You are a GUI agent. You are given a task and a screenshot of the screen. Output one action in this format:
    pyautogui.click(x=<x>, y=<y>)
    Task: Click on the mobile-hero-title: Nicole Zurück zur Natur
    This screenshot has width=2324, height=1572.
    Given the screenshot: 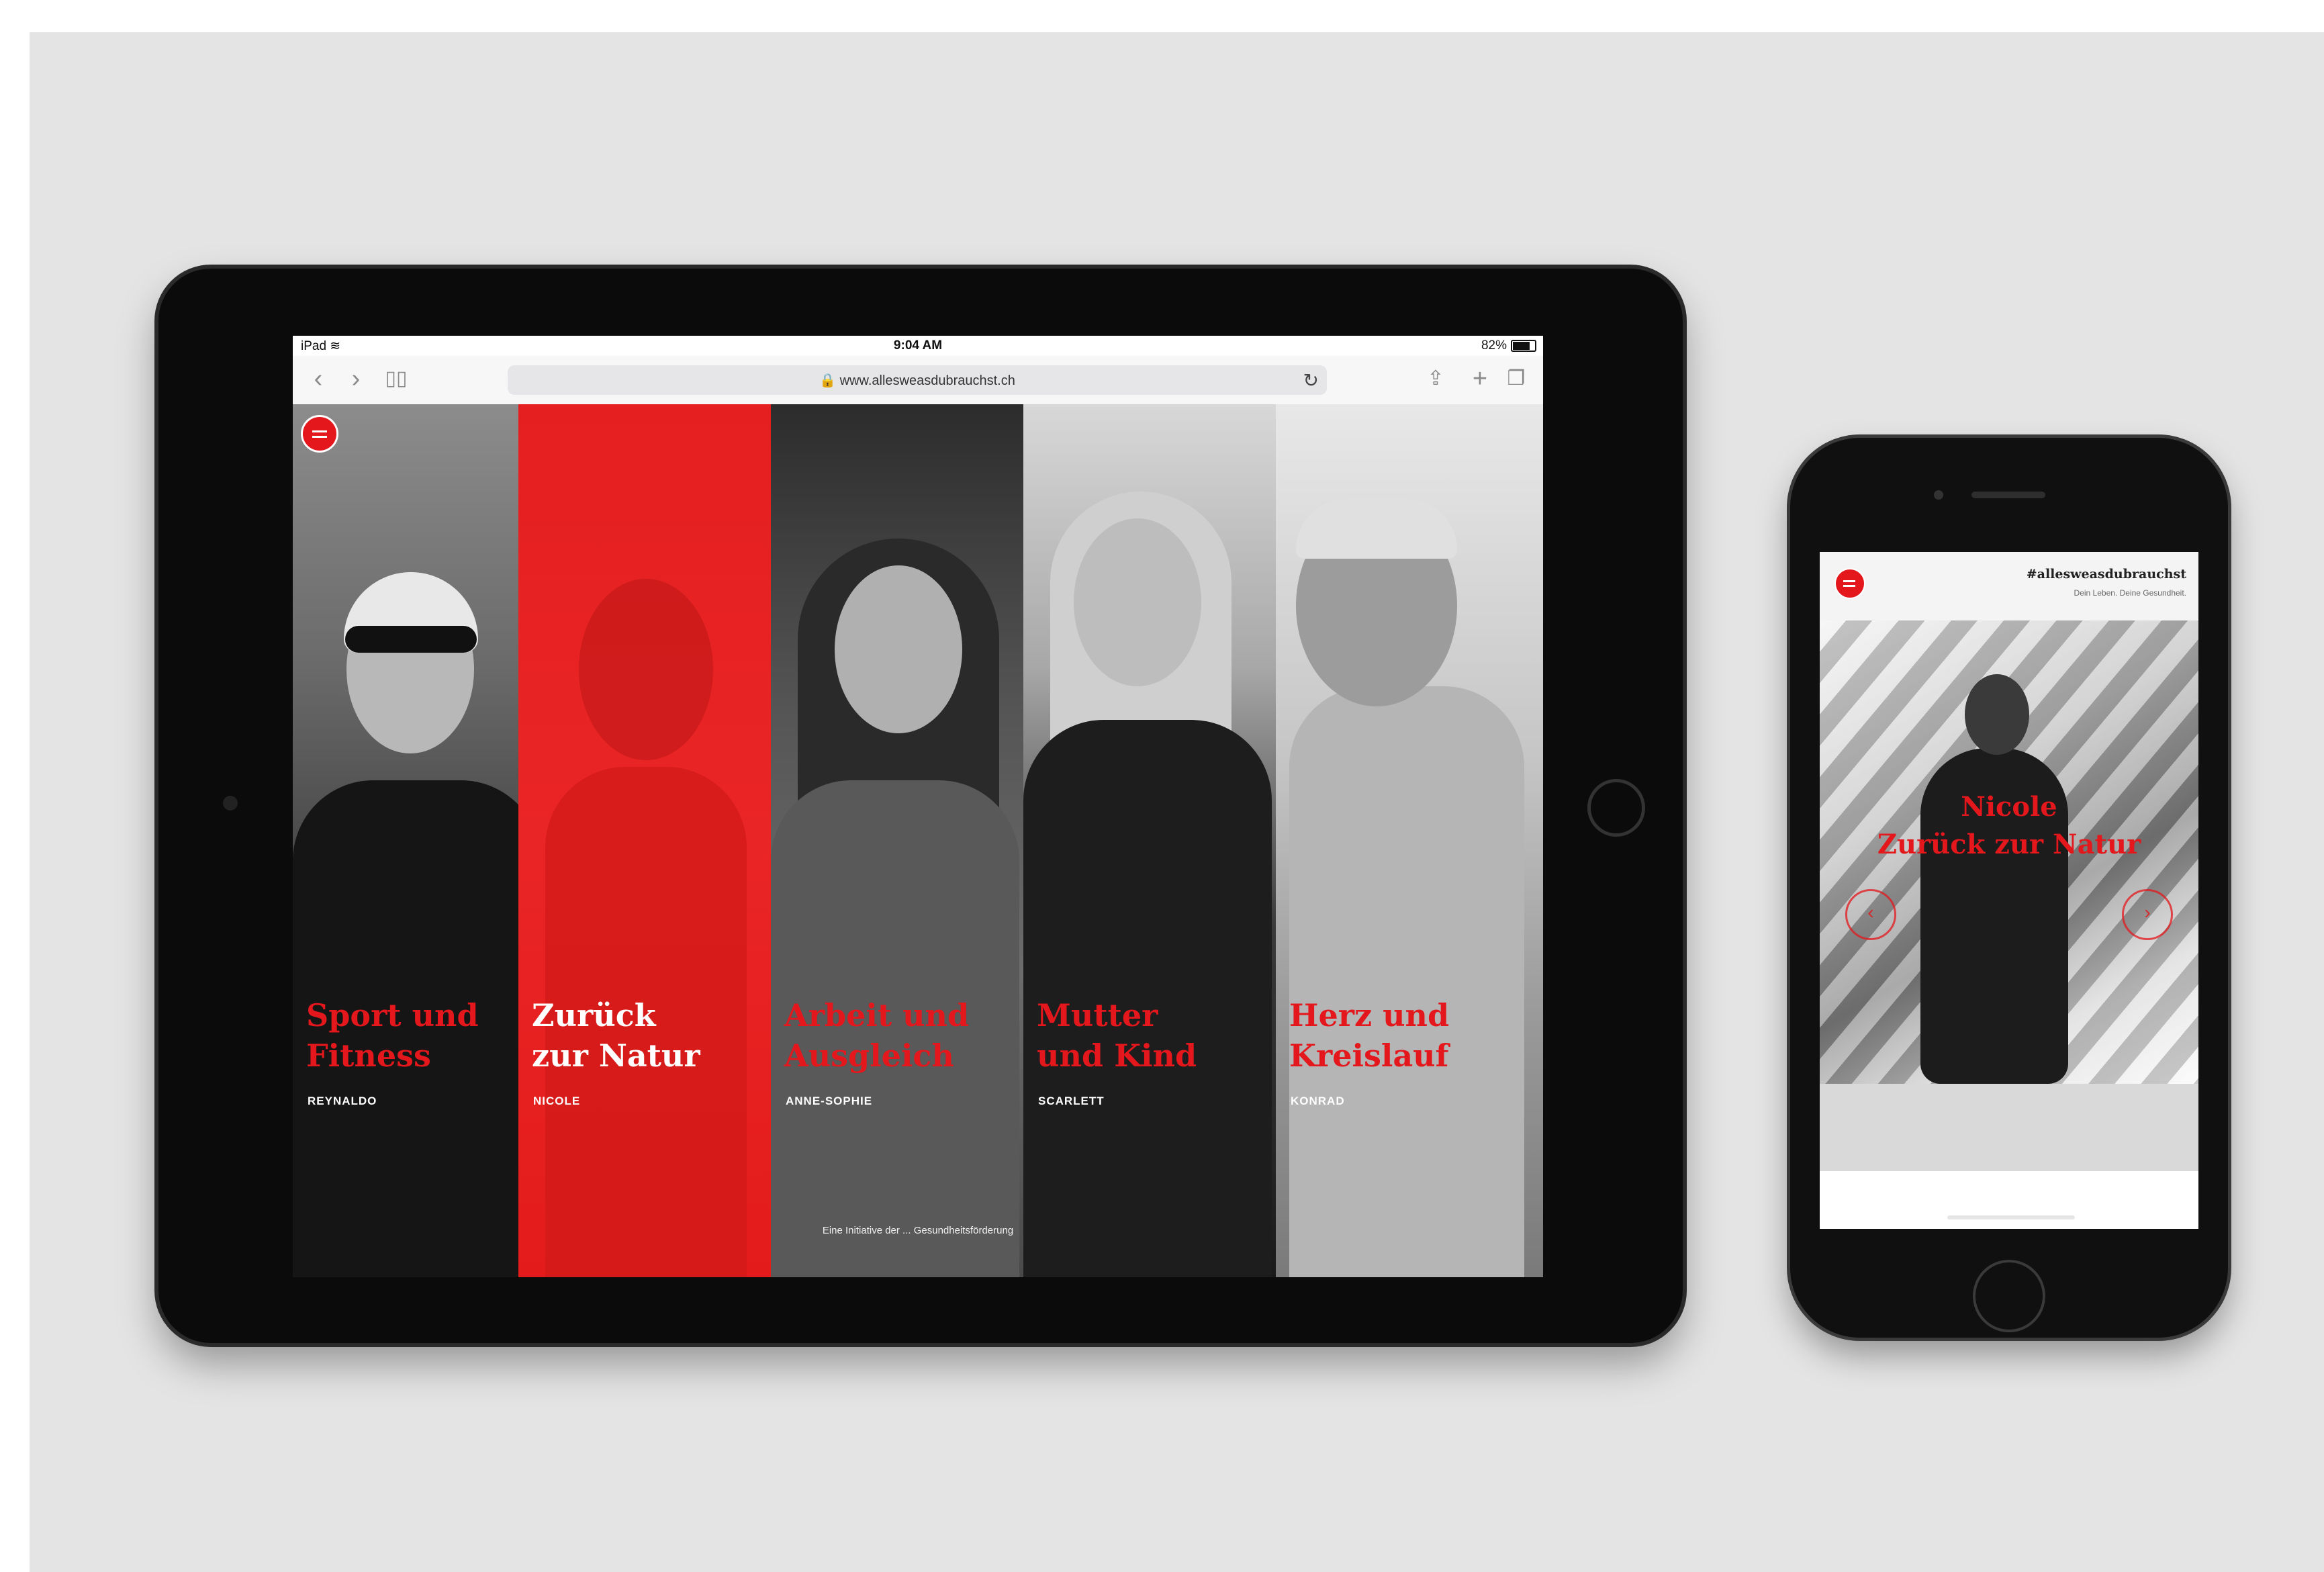 What is the action you would take?
    pyautogui.click(x=2009, y=826)
    